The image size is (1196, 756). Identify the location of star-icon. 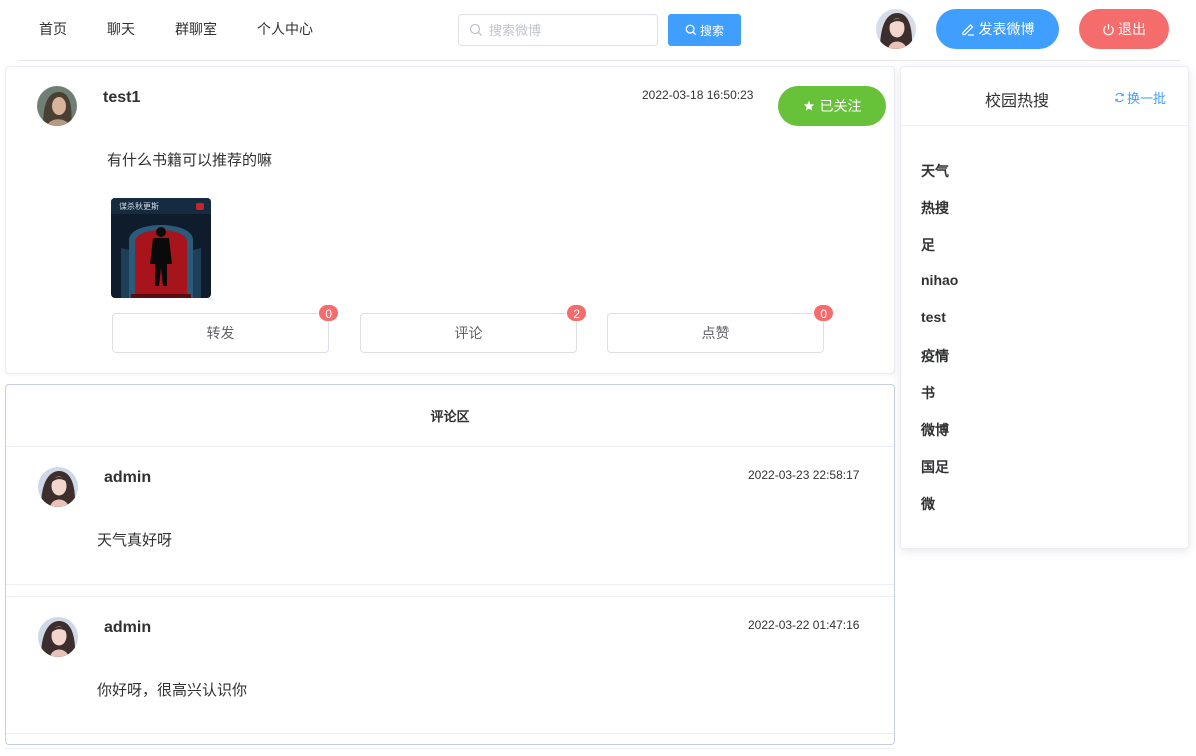
(808, 105).